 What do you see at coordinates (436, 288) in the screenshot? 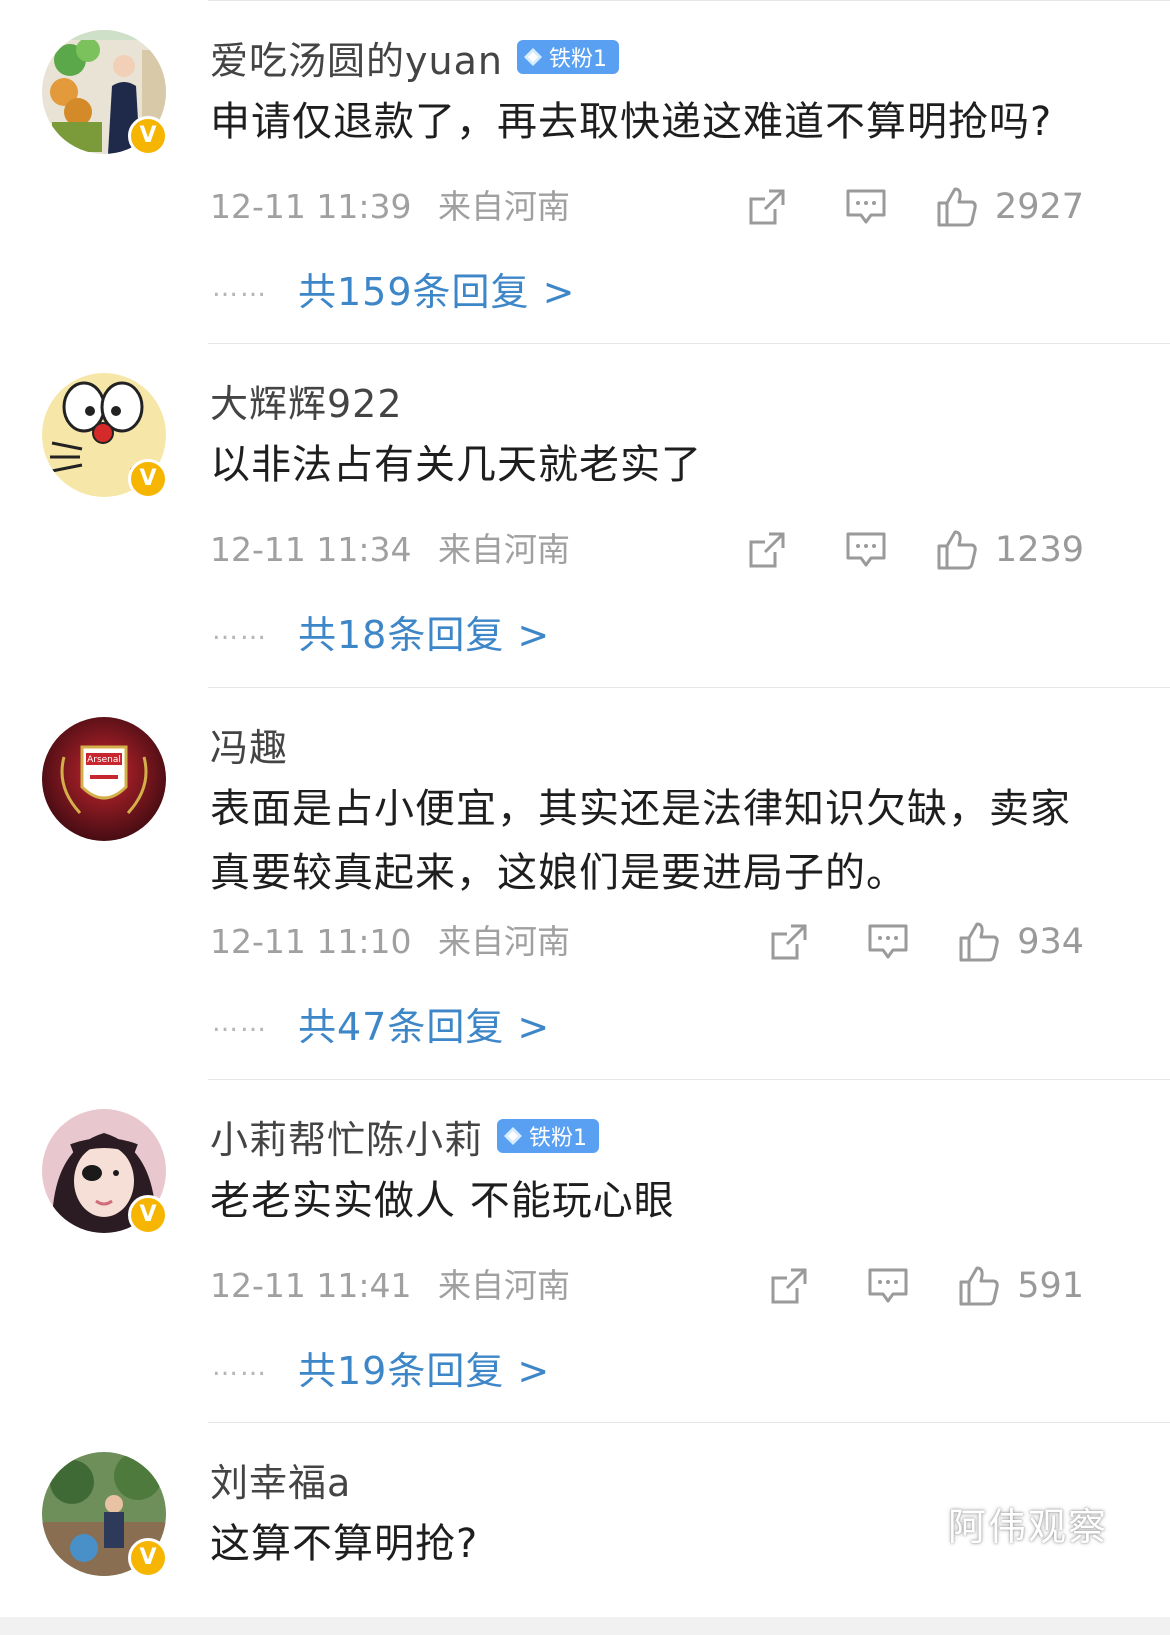
I see `view-replies-link: 共159条回复 >` at bounding box center [436, 288].